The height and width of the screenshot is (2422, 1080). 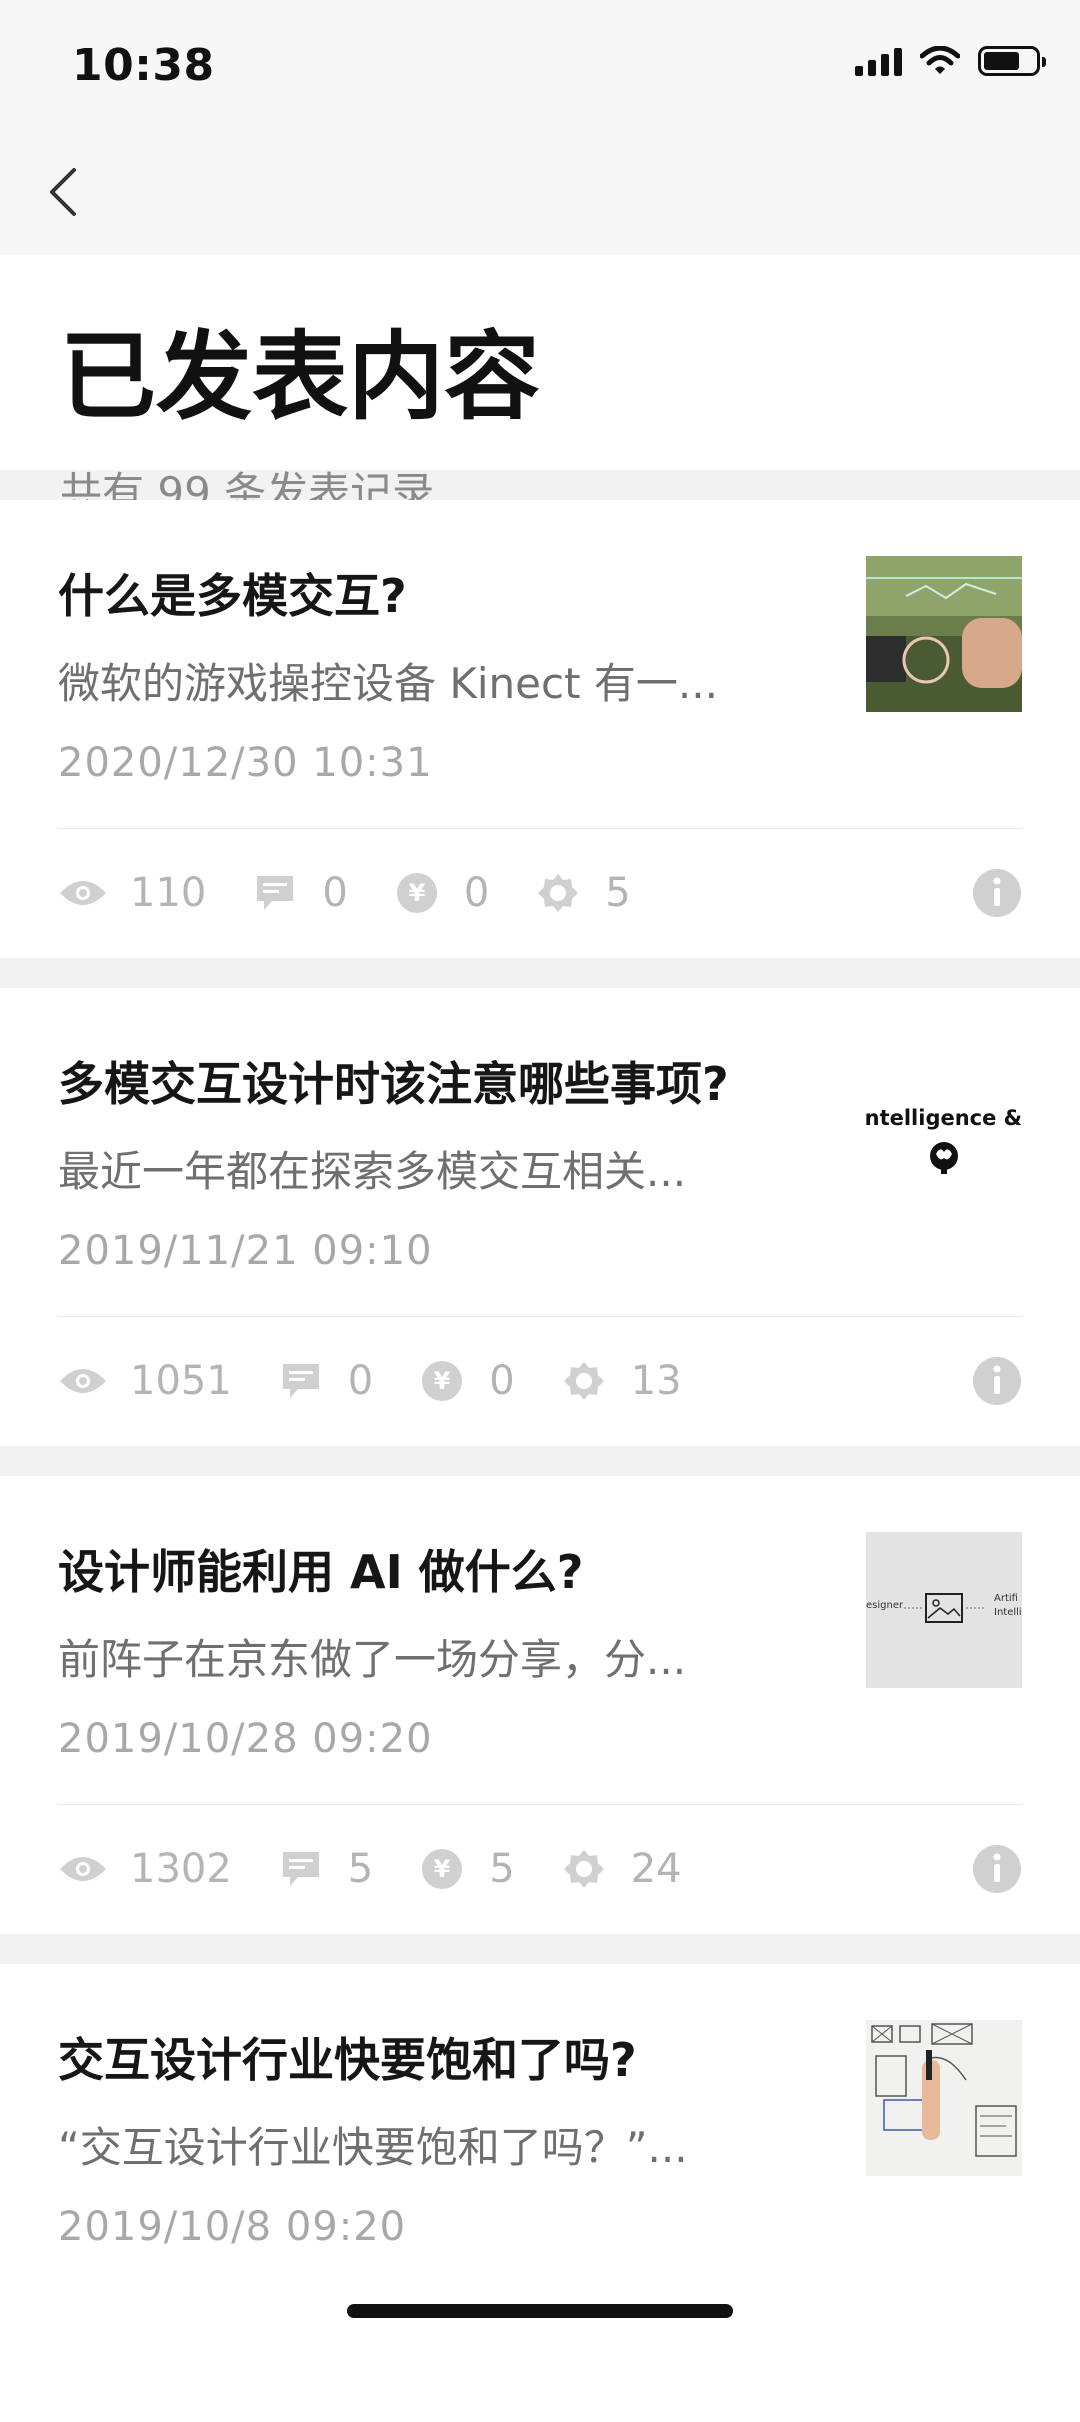 What do you see at coordinates (347, 2057) in the screenshot?
I see `post-title: 交互设计行业快要饱和了吗?` at bounding box center [347, 2057].